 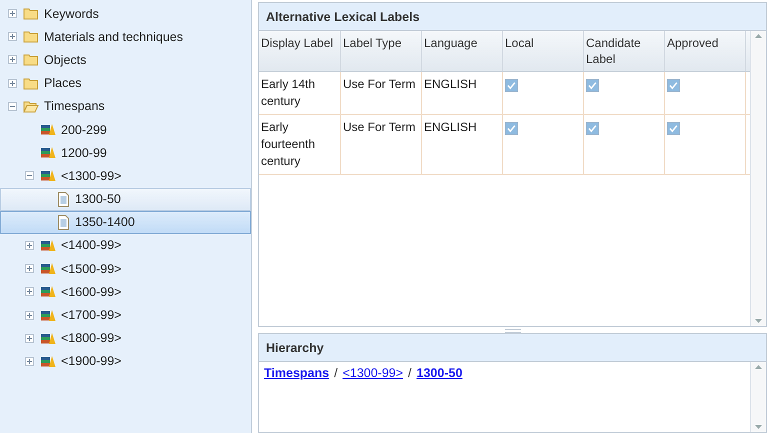 What do you see at coordinates (125, 222) in the screenshot?
I see `tree-item: 1350-1400` at bounding box center [125, 222].